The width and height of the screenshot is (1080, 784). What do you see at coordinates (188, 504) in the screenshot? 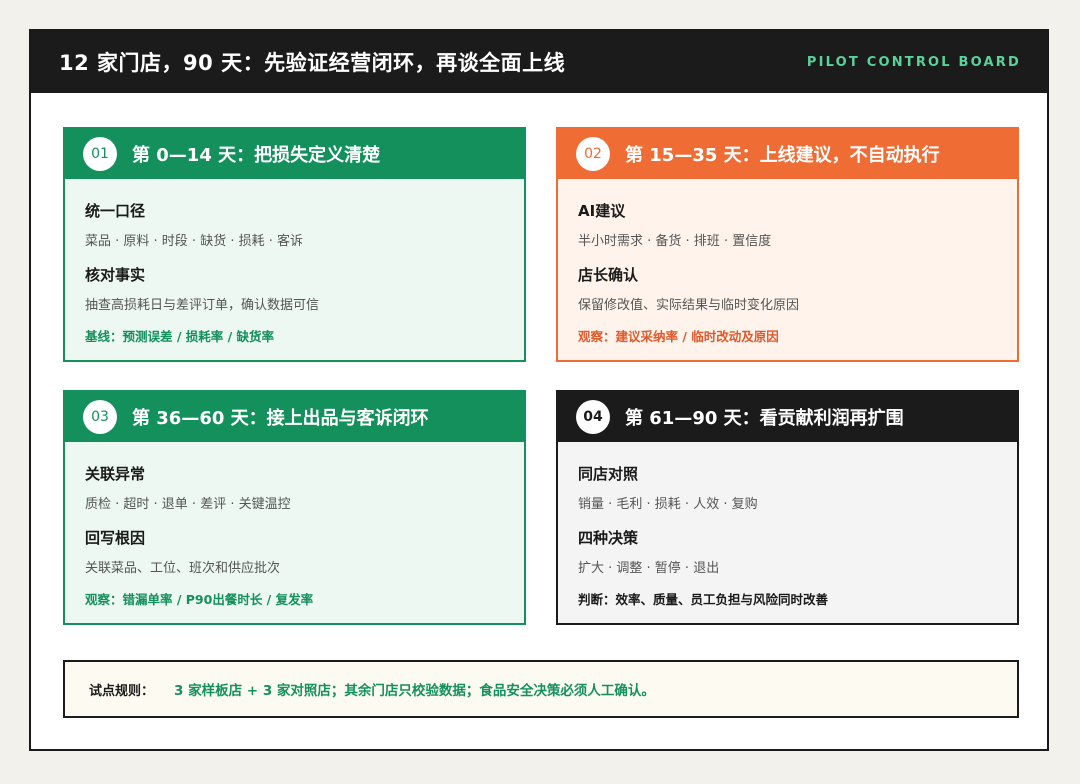
I see `section-text: 质检 · 超时 · 退单 · 差评 · 关键温控` at bounding box center [188, 504].